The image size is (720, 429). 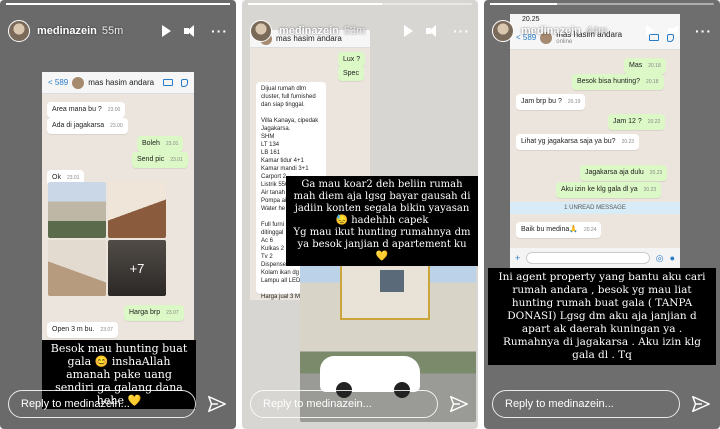 I want to click on post-time: 44m, so click(x=596, y=31).